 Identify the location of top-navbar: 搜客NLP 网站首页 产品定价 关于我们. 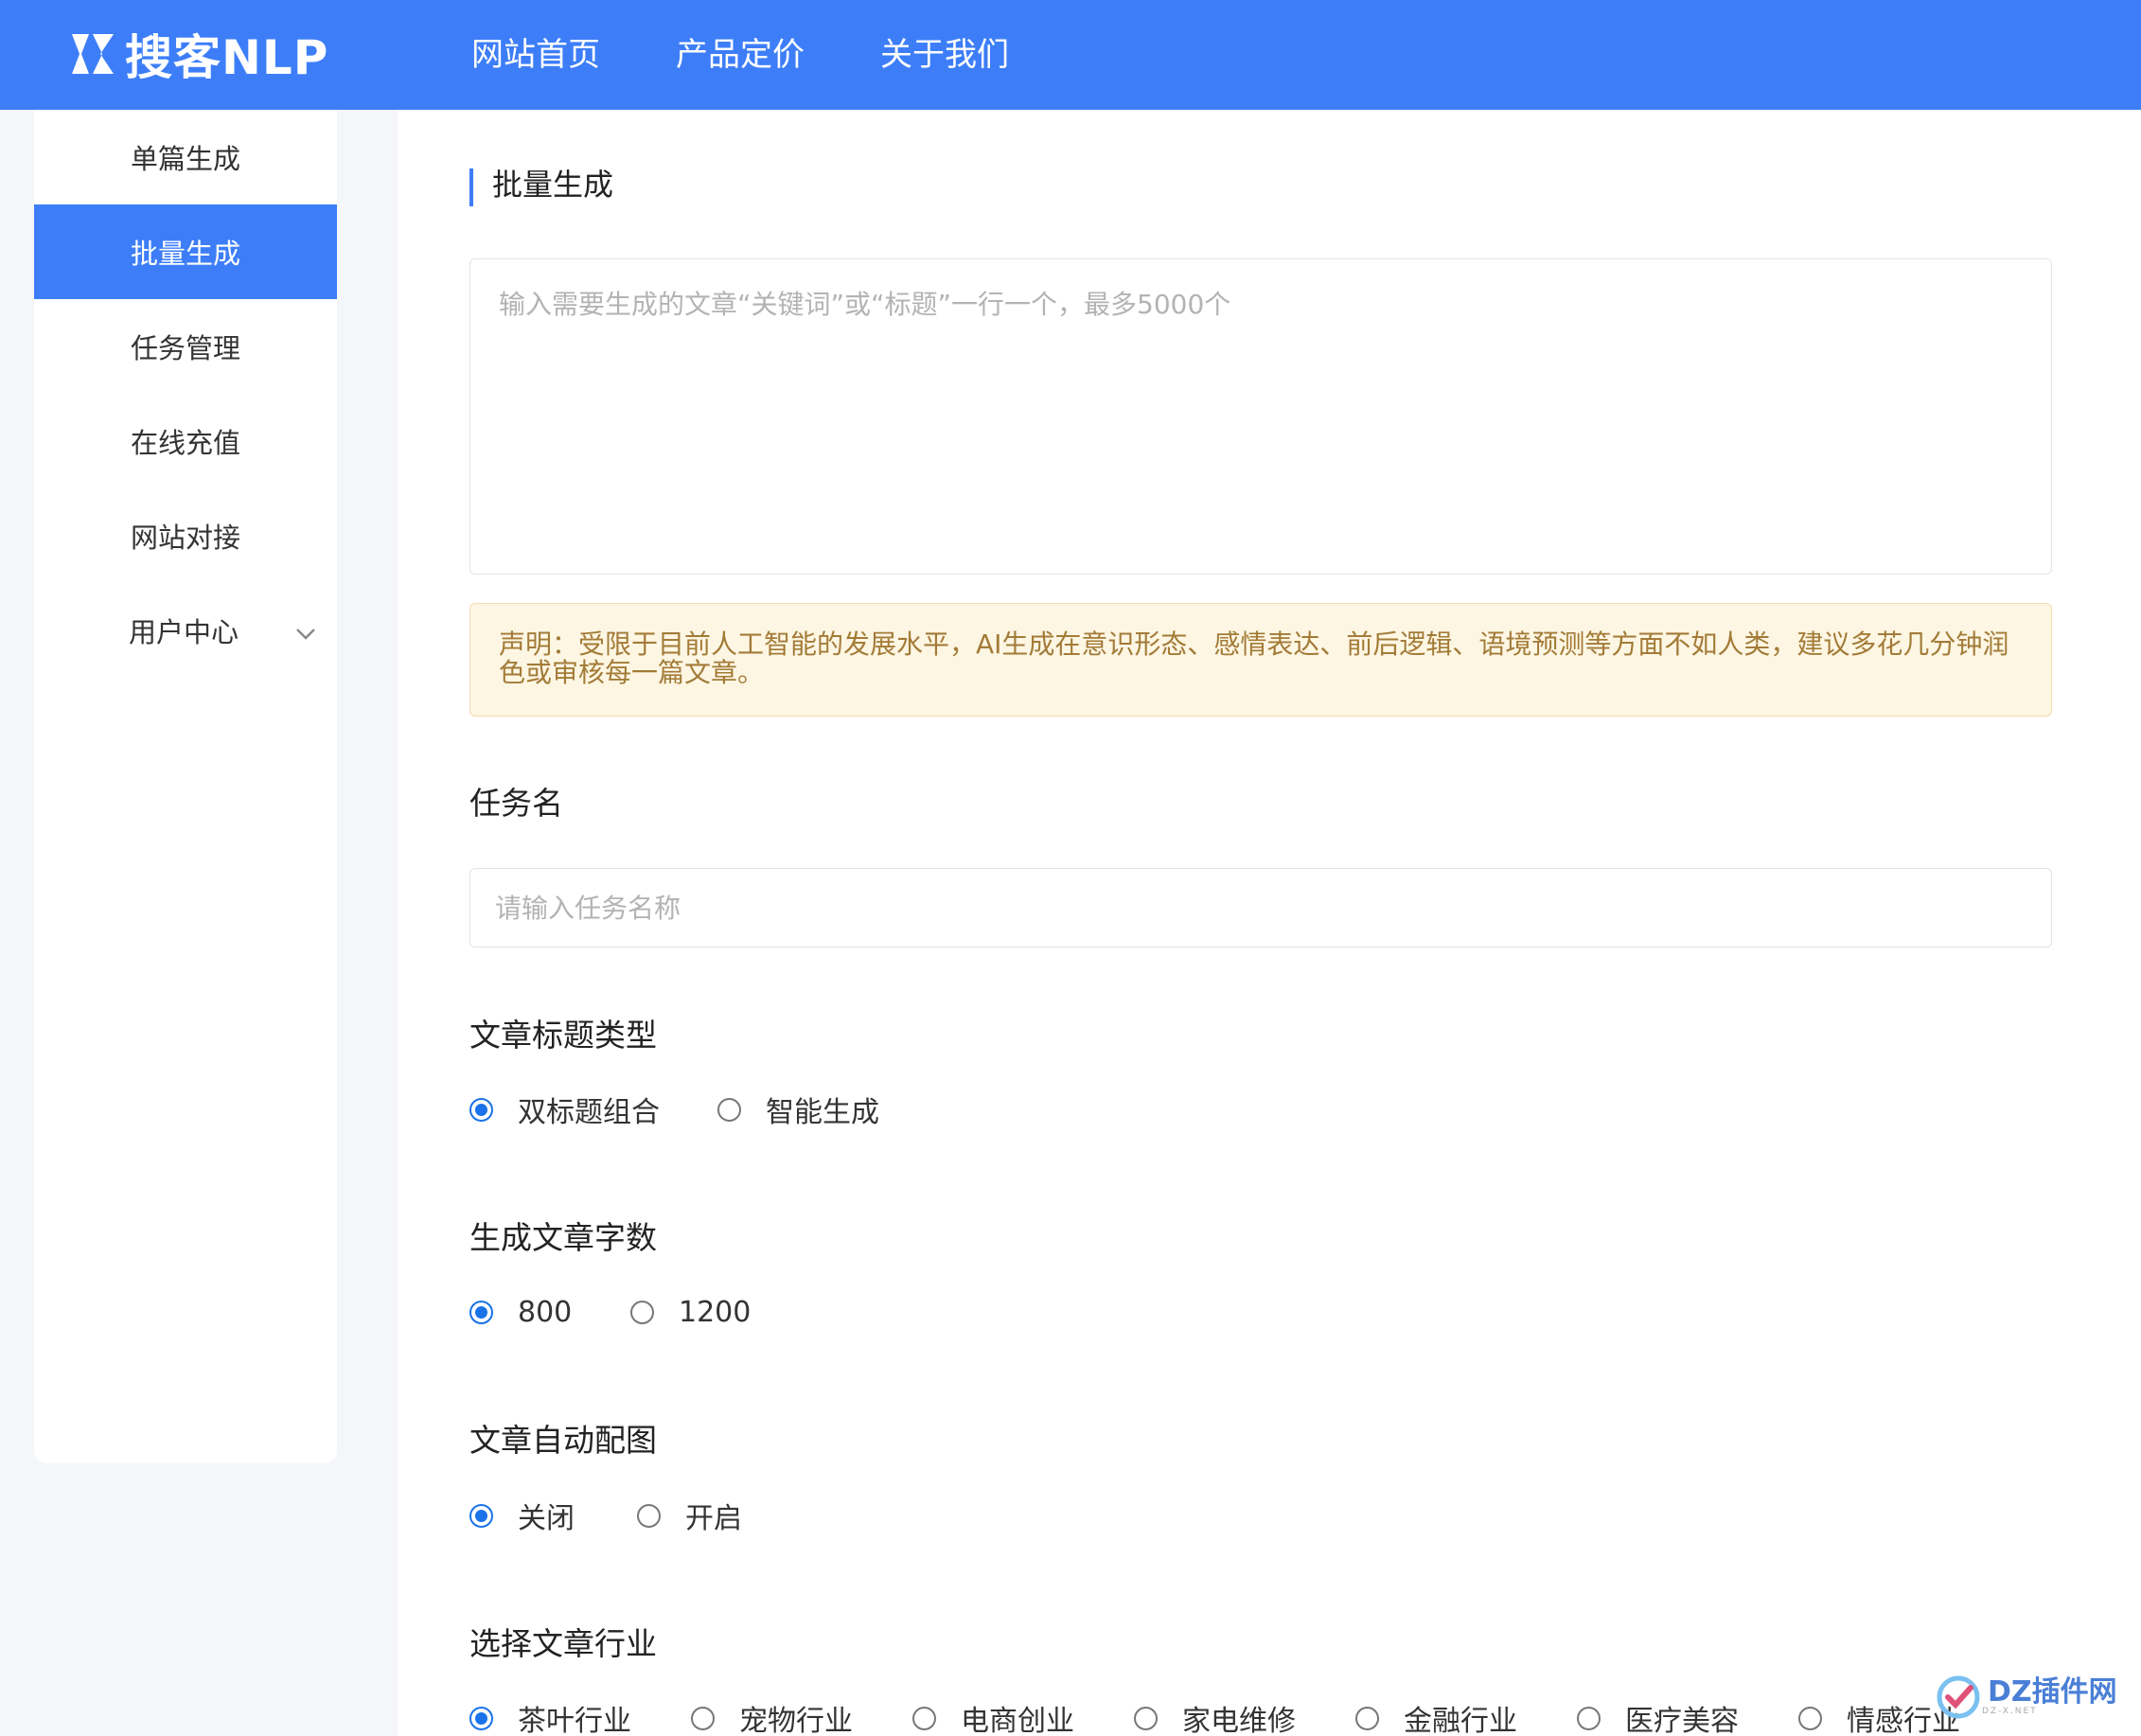
(1070, 55).